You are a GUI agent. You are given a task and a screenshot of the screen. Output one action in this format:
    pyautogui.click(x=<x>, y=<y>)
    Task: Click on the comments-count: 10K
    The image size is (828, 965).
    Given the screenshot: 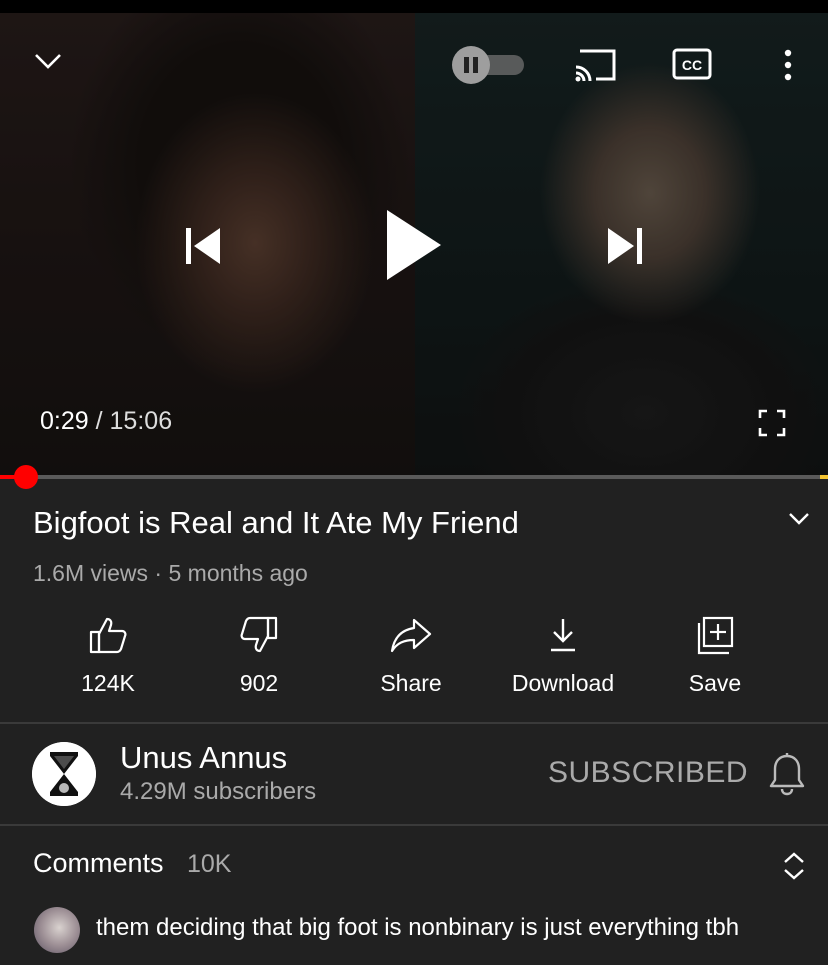 What is the action you would take?
    pyautogui.click(x=209, y=864)
    